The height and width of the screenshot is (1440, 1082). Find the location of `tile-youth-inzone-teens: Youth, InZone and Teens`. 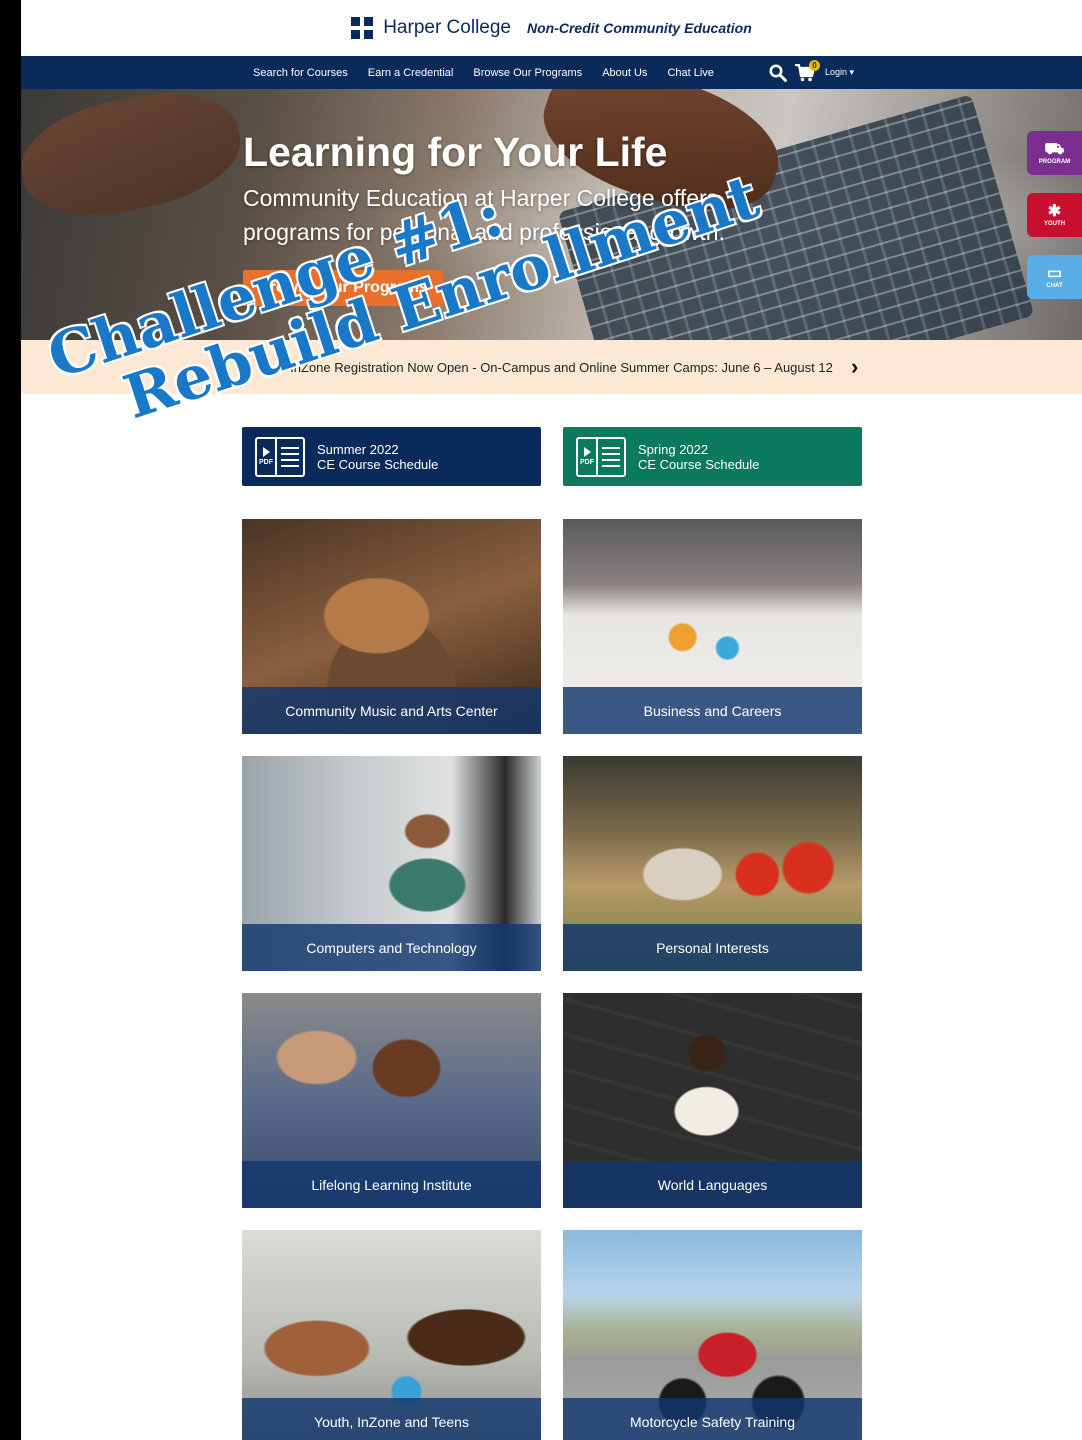

tile-youth-inzone-teens: Youth, InZone and Teens is located at coordinates (391, 1335).